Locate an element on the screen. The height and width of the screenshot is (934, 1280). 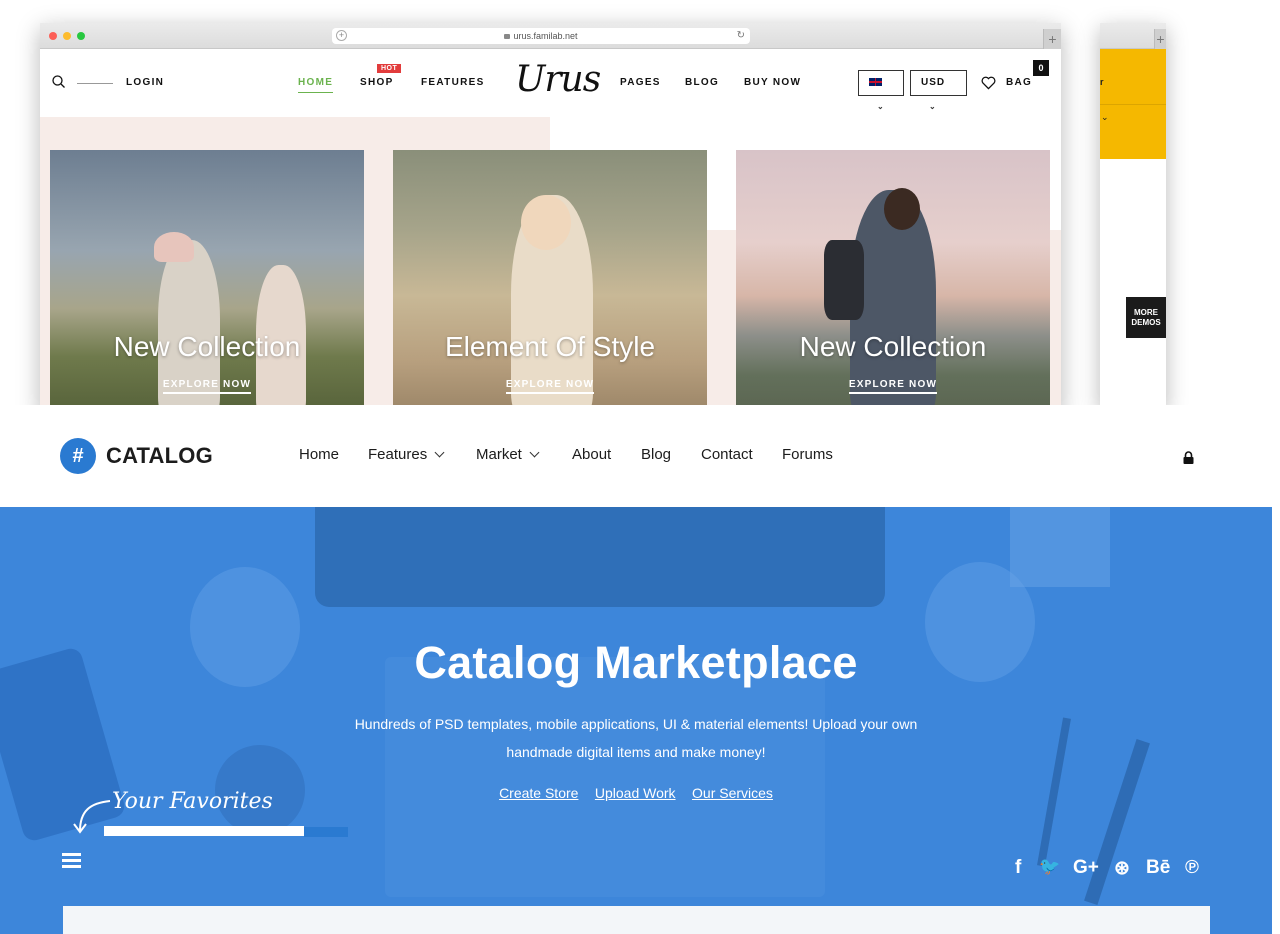
our-services-link: Our Services is located at coordinates (732, 793).